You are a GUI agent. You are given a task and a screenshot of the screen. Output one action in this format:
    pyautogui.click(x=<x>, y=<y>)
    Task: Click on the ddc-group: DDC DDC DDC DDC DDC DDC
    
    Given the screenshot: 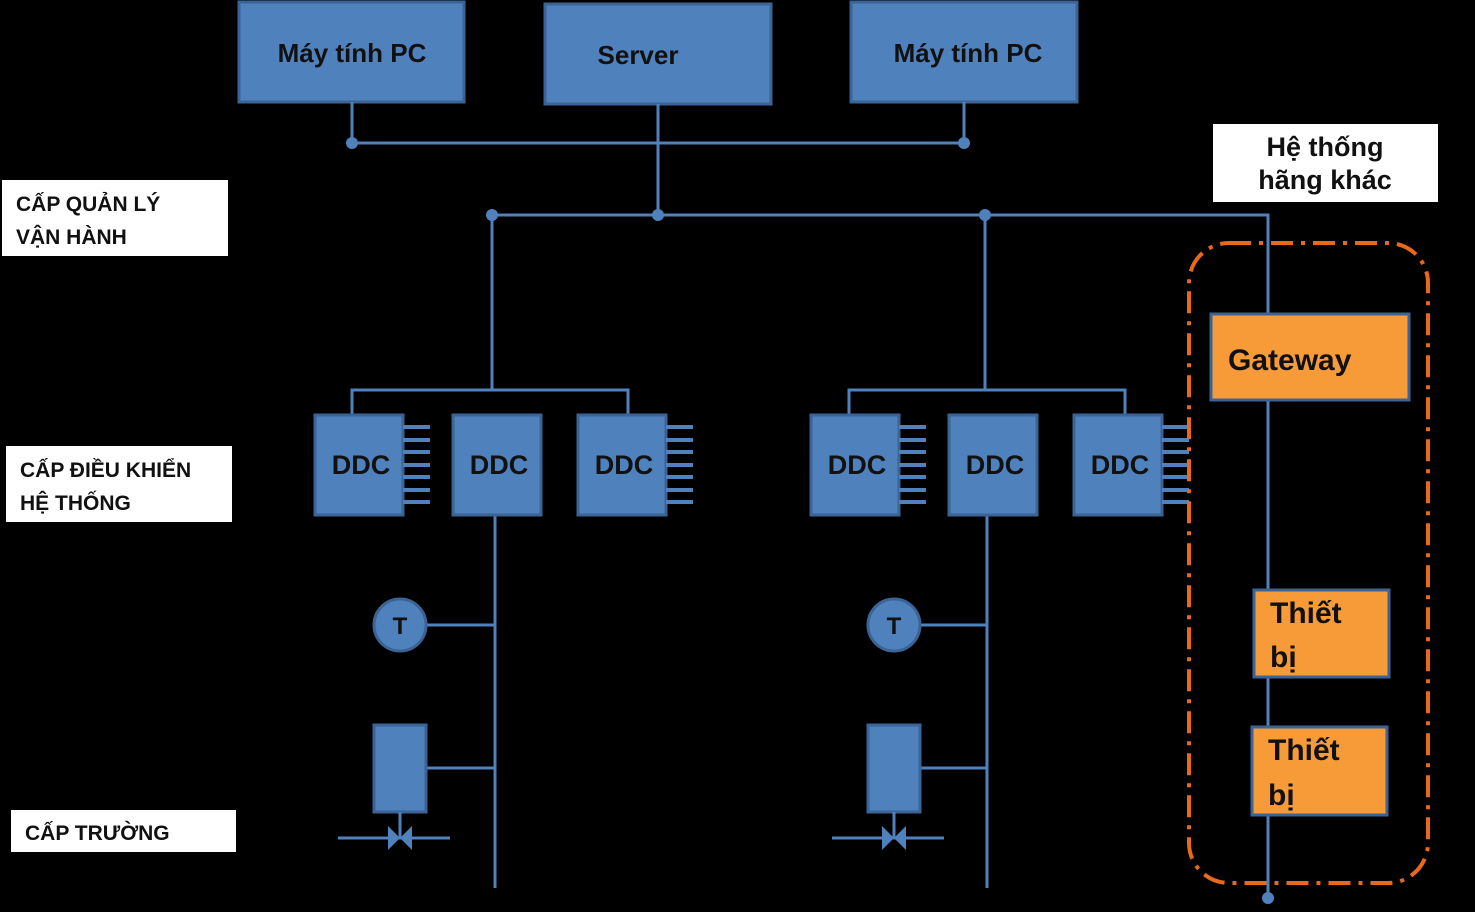 What is the action you would take?
    pyautogui.click(x=751, y=465)
    